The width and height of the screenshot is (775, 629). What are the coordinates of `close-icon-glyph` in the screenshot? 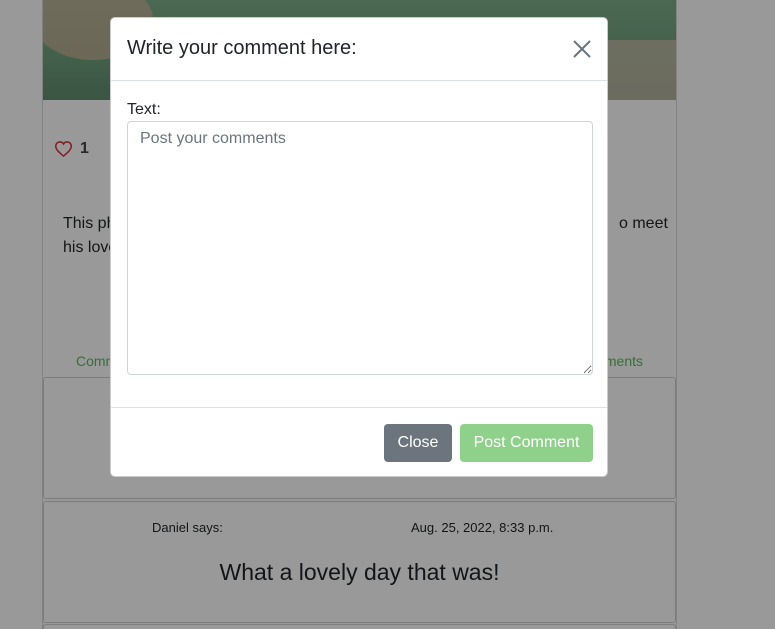 It's located at (582, 49).